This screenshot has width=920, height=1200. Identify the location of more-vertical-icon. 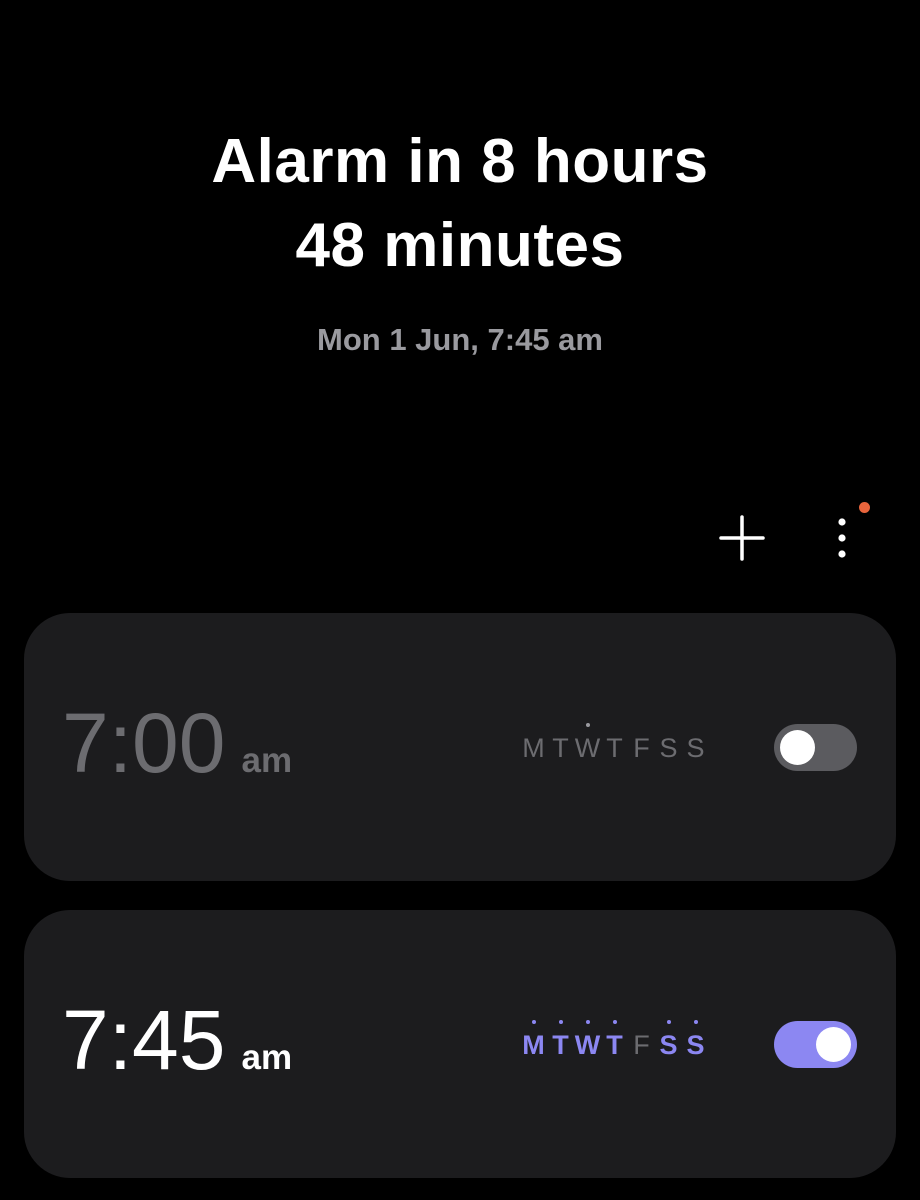
(842, 538).